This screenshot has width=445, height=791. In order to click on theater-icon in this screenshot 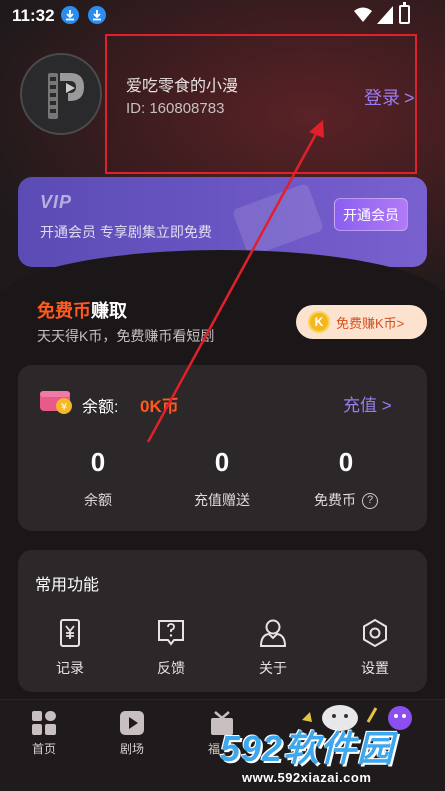, I will do `click(132, 723)`.